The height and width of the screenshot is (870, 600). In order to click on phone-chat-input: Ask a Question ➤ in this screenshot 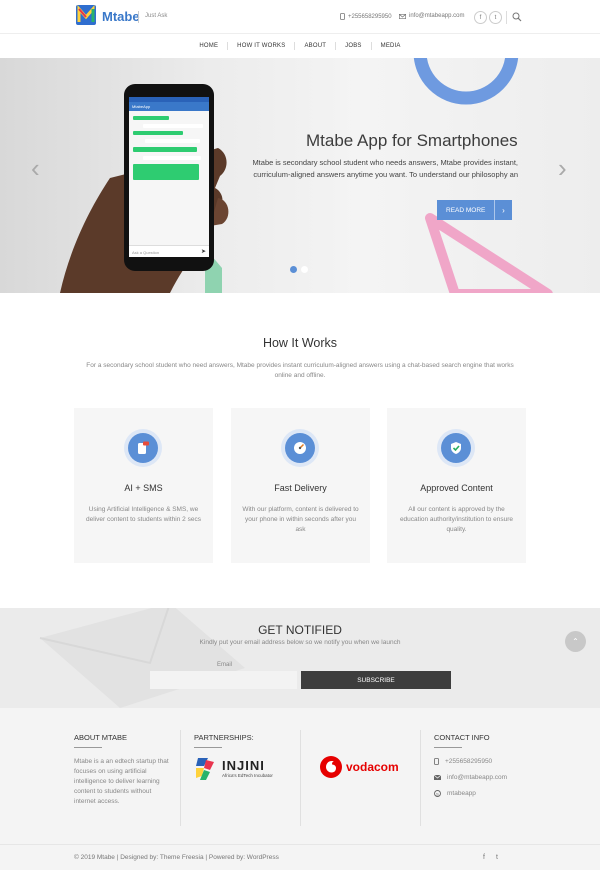, I will do `click(169, 251)`.